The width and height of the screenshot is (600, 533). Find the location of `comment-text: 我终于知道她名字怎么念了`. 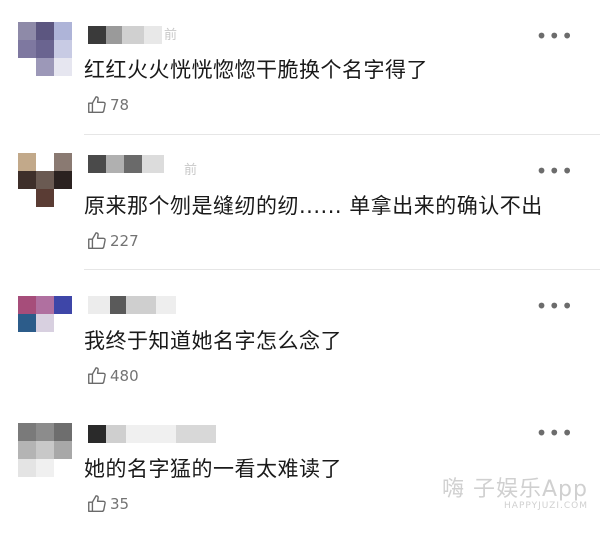

comment-text: 我终于知道她名字怎么念了 is located at coordinates (213, 341).